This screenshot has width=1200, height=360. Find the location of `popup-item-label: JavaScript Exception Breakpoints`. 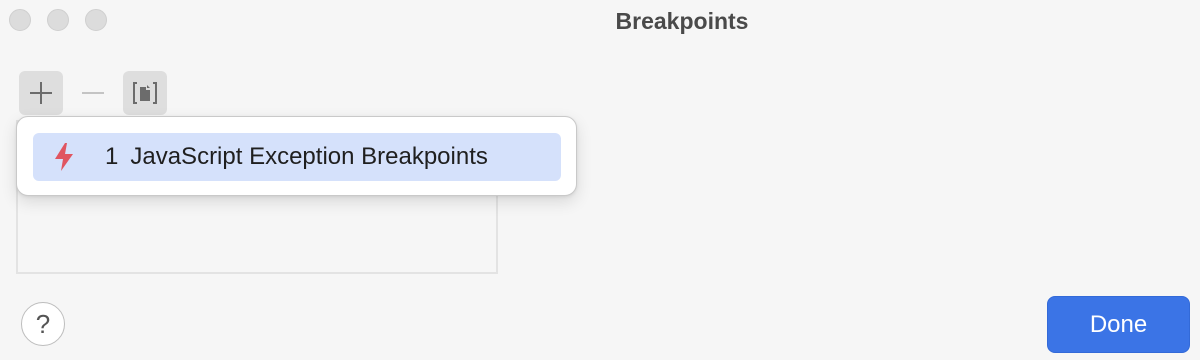

popup-item-label: JavaScript Exception Breakpoints is located at coordinates (309, 156).